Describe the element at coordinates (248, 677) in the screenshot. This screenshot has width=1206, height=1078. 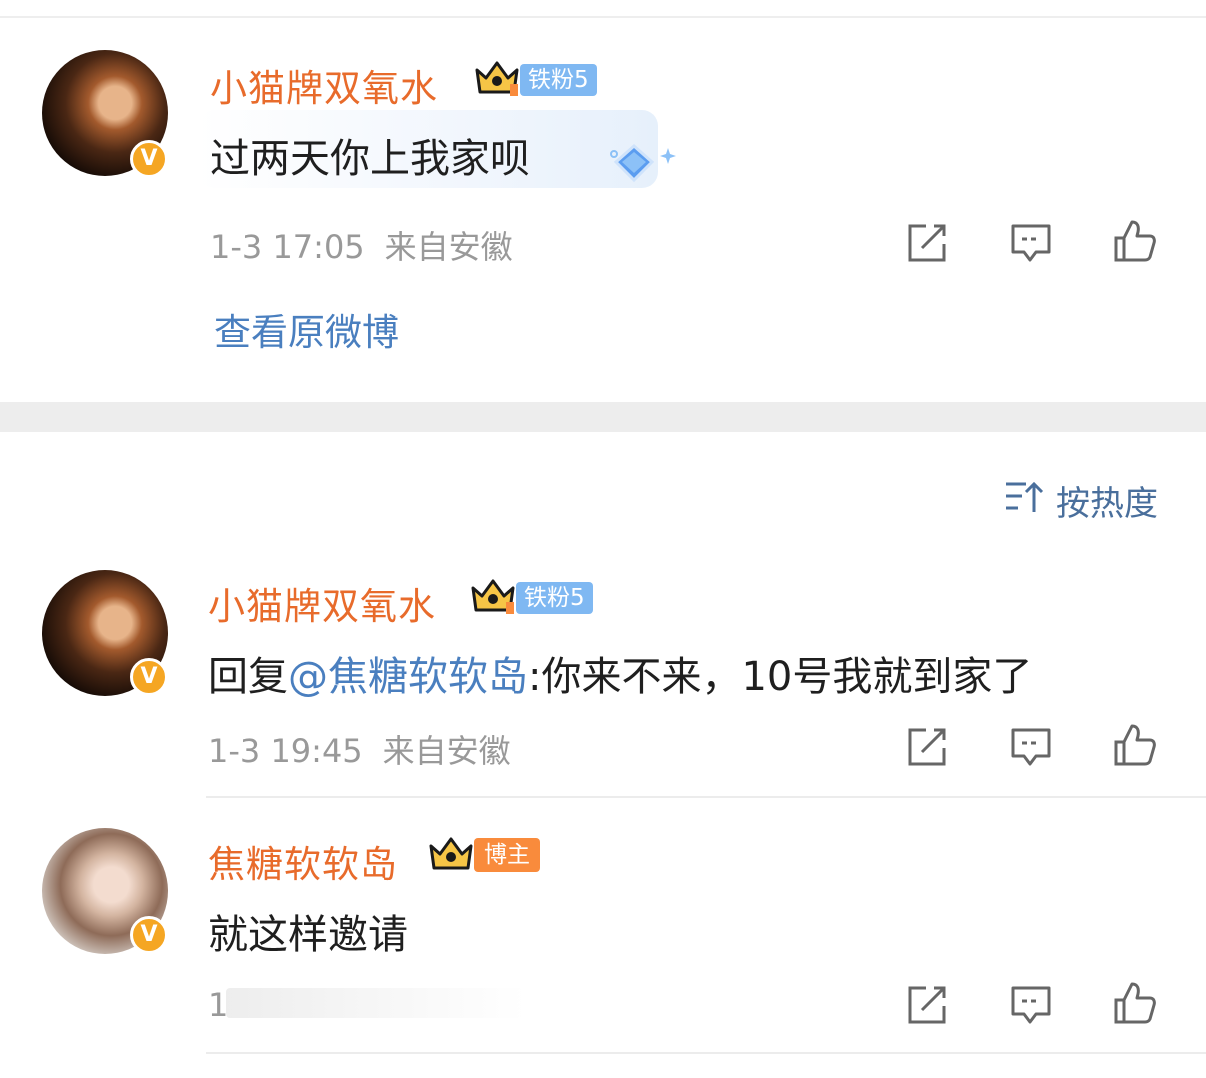
I see `reply-prefix: 回复` at that location.